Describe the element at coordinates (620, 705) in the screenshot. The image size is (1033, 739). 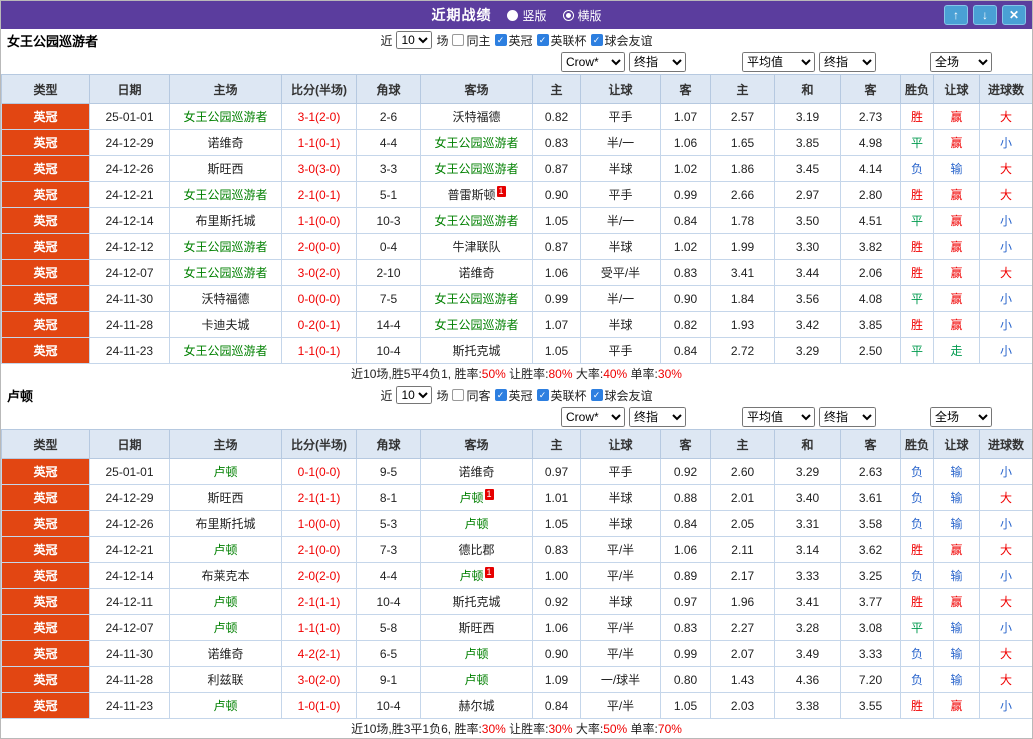
I see `handicap-line: 平/半` at that location.